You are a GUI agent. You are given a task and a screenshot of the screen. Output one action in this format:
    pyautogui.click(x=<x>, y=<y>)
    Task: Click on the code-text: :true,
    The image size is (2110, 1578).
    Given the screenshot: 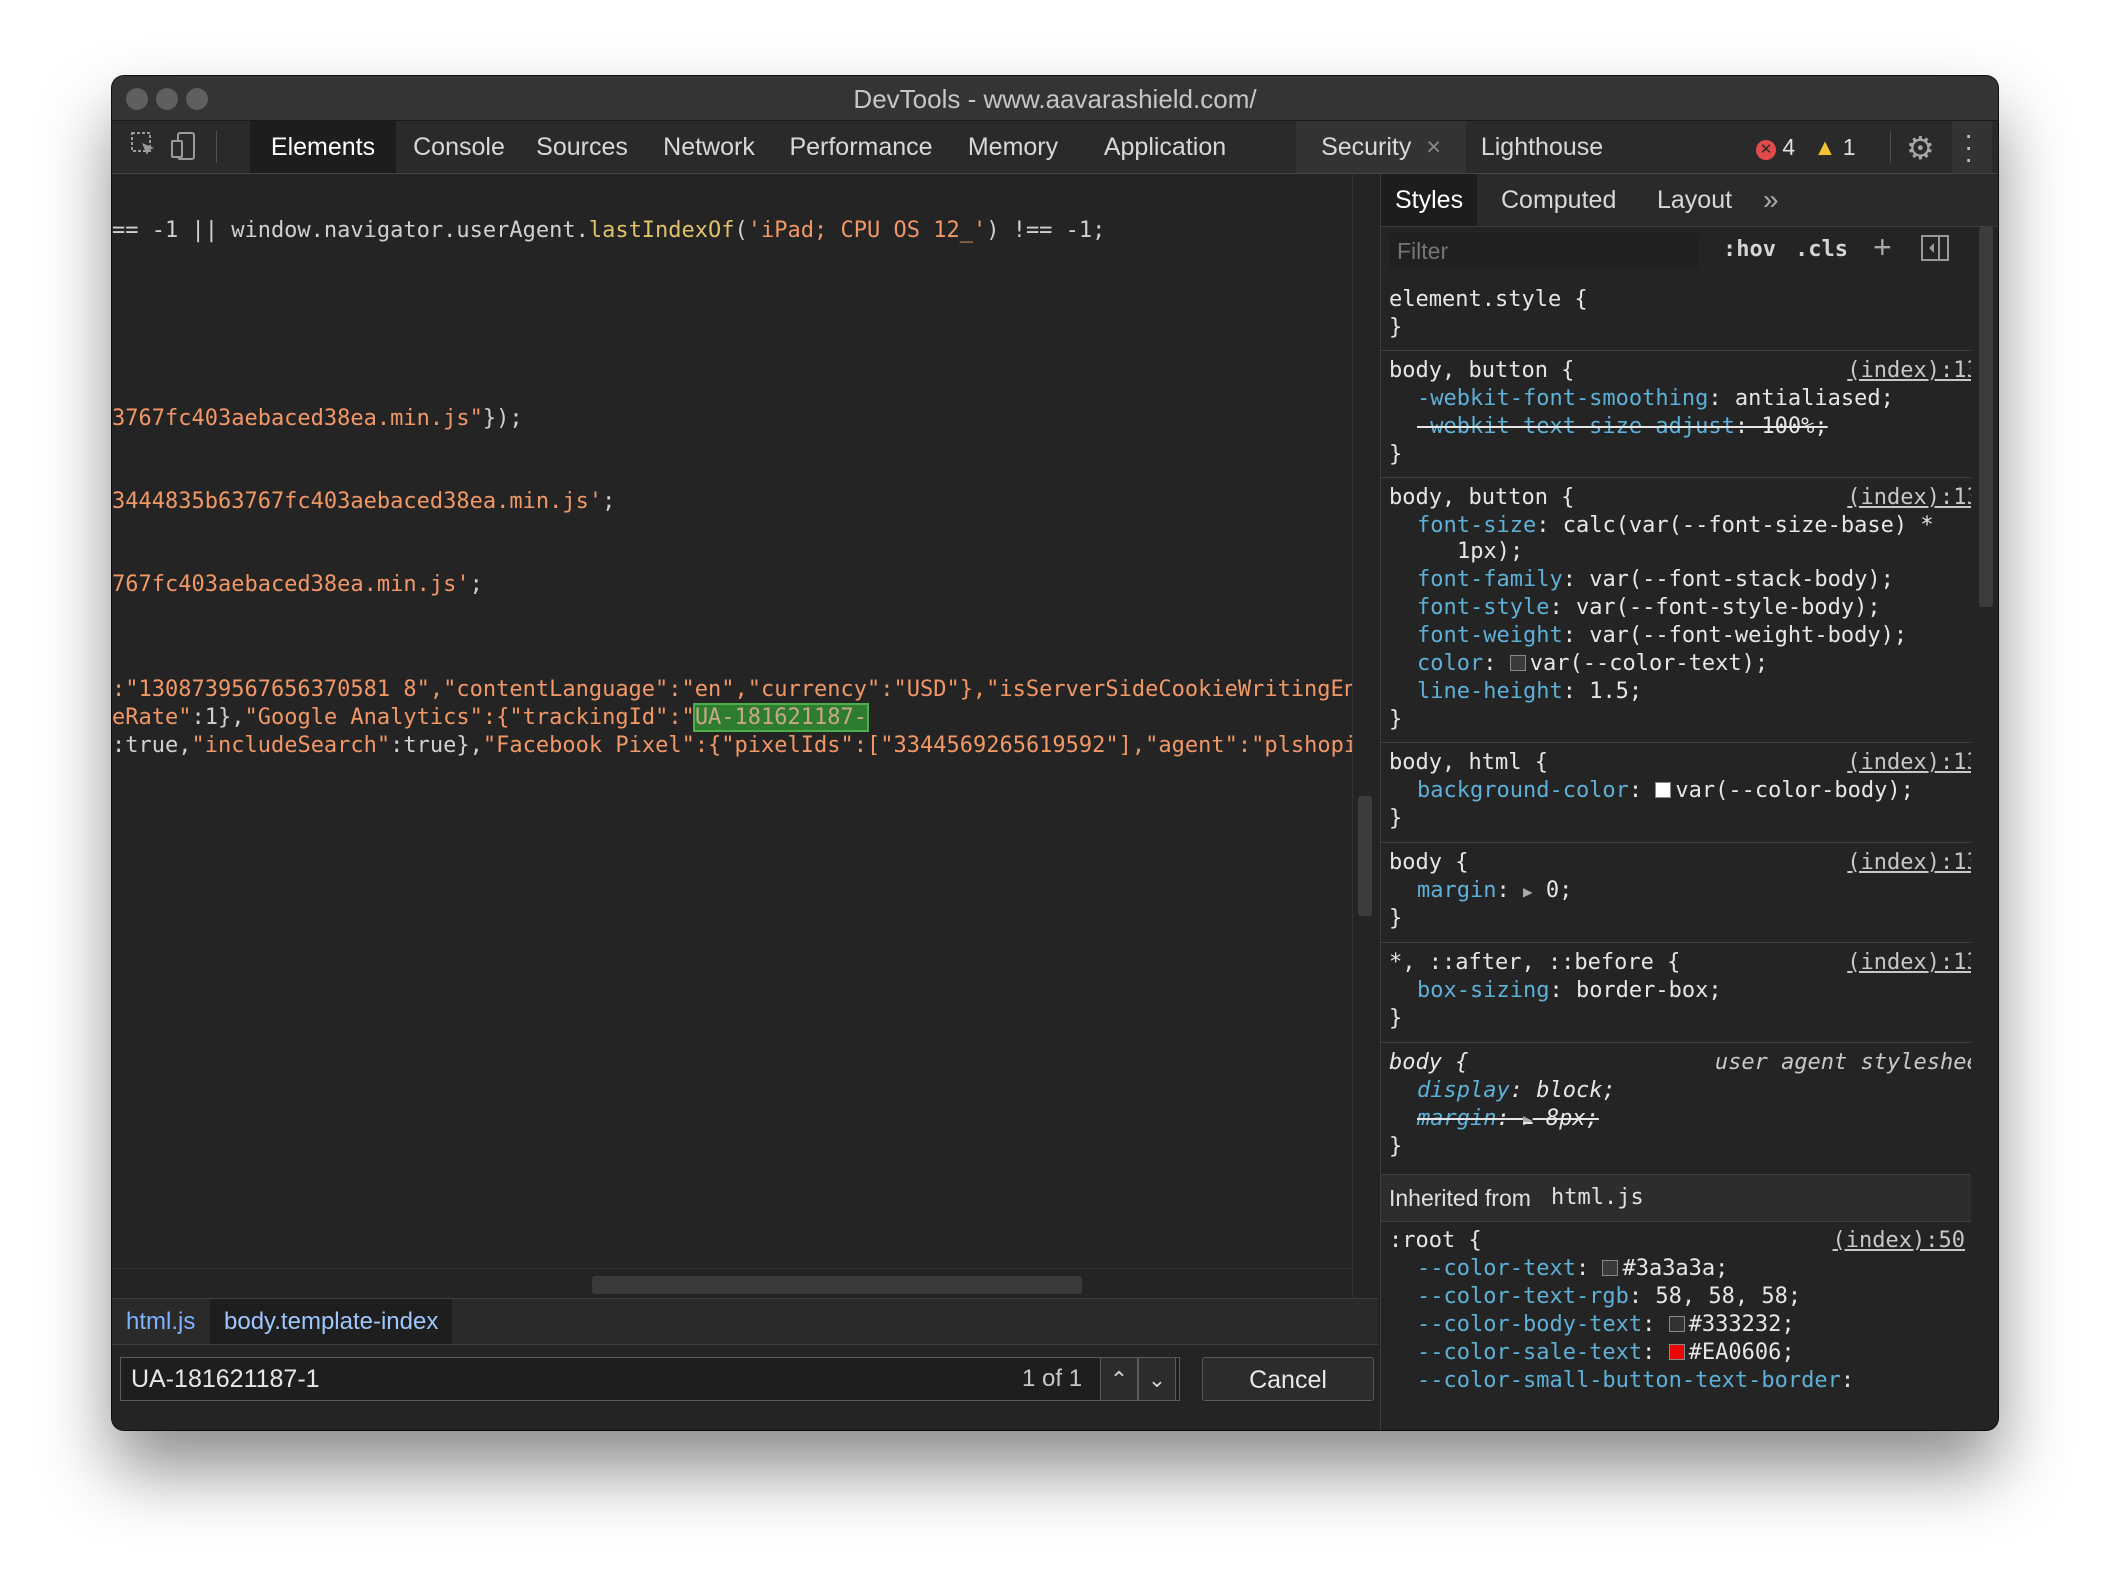 What is the action you would take?
    pyautogui.click(x=152, y=745)
    